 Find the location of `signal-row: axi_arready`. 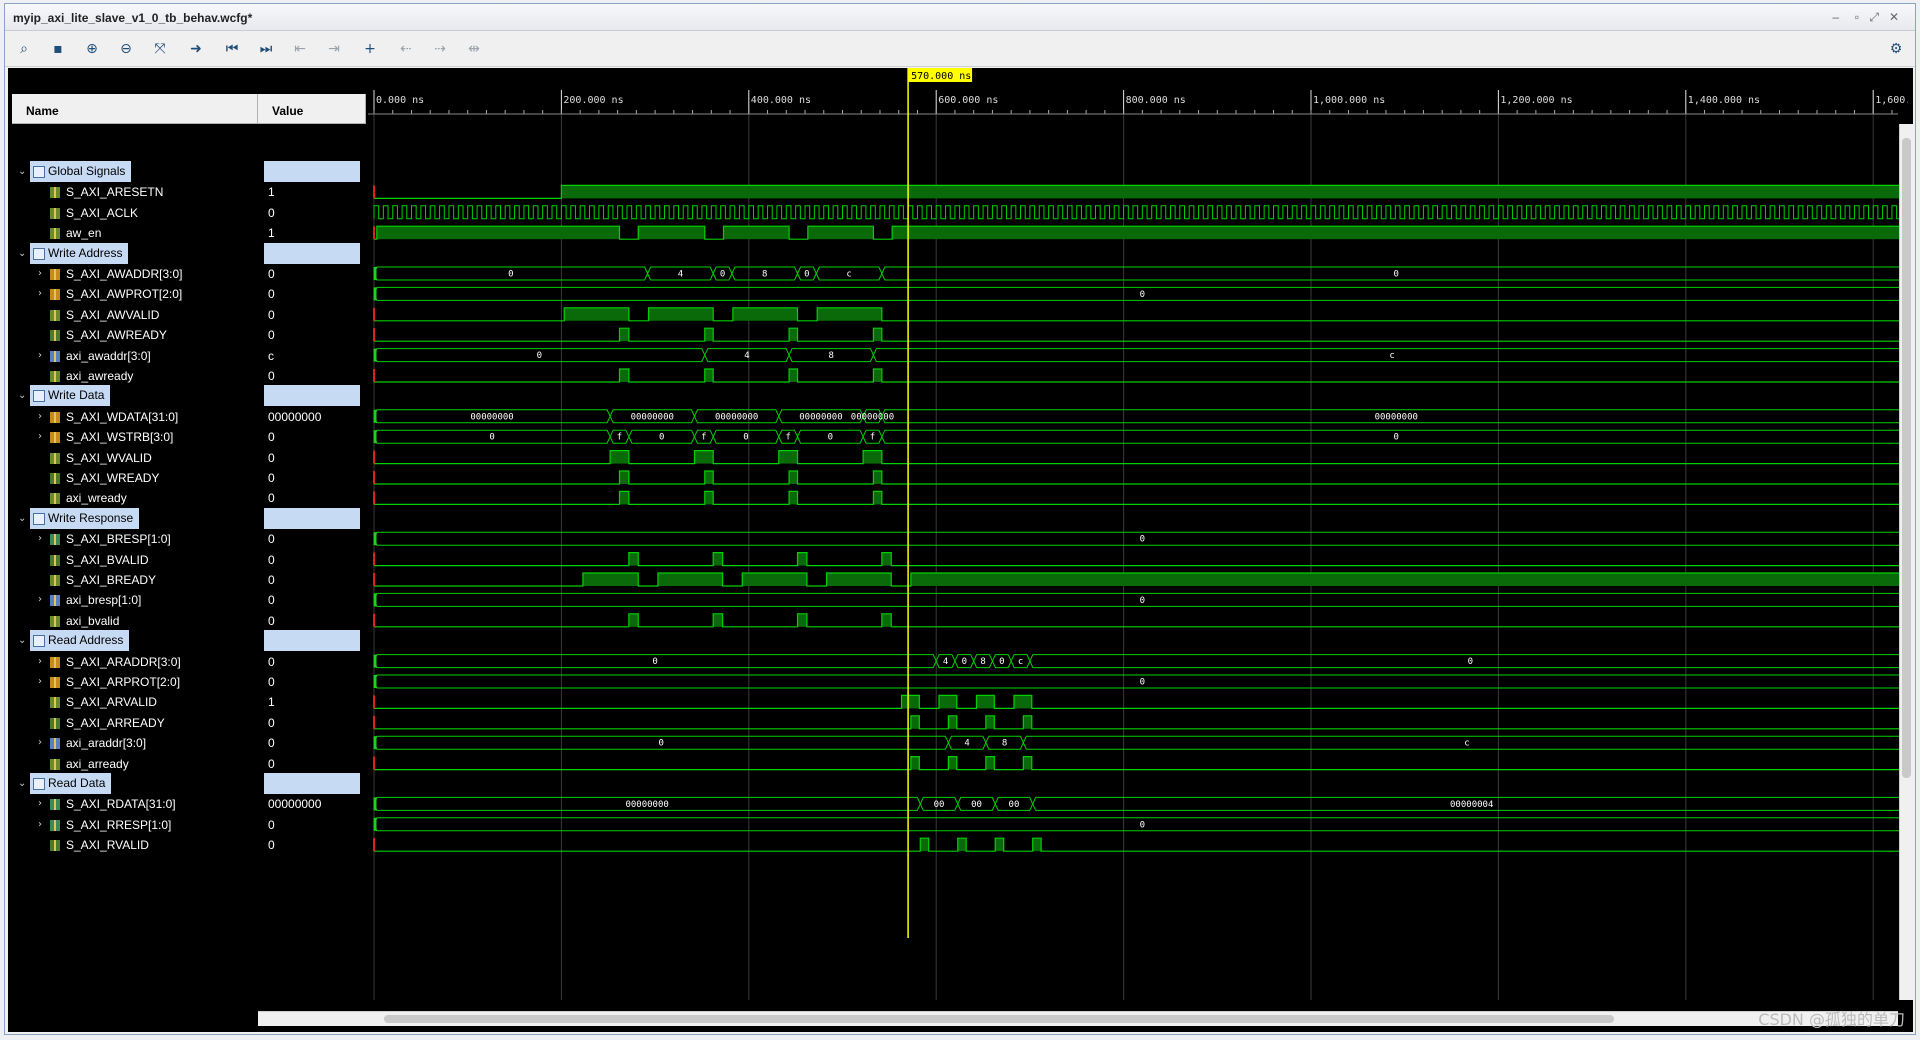

signal-row: axi_arready is located at coordinates (135, 764).